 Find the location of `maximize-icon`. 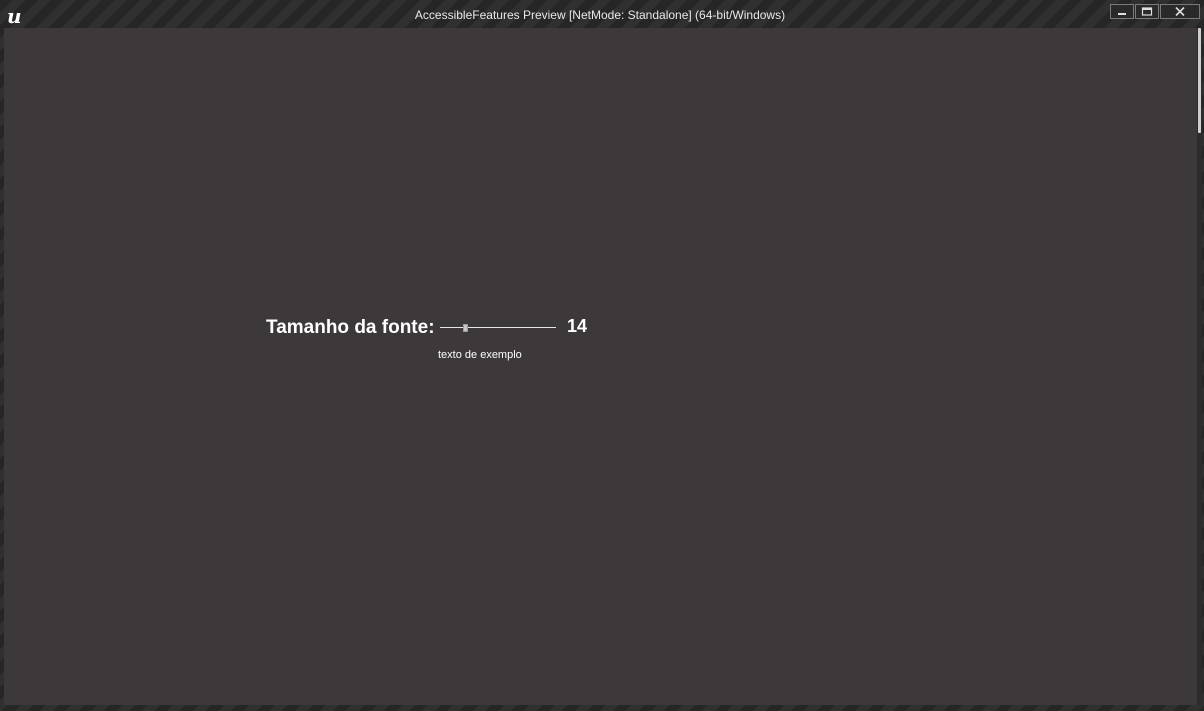

maximize-icon is located at coordinates (1147, 11).